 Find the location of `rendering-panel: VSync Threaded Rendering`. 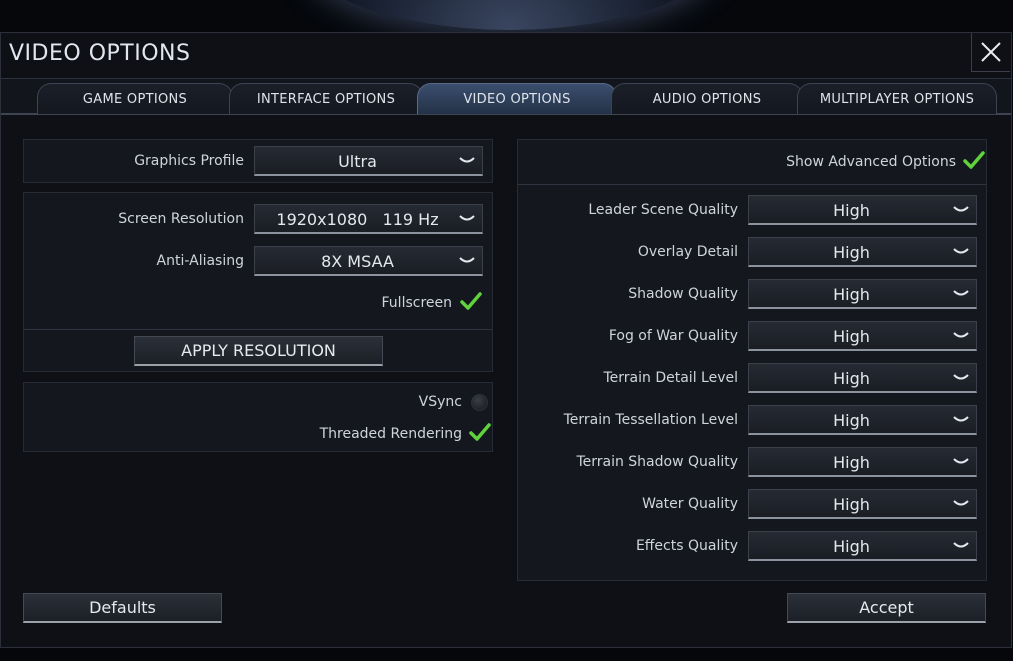

rendering-panel: VSync Threaded Rendering is located at coordinates (258, 417).